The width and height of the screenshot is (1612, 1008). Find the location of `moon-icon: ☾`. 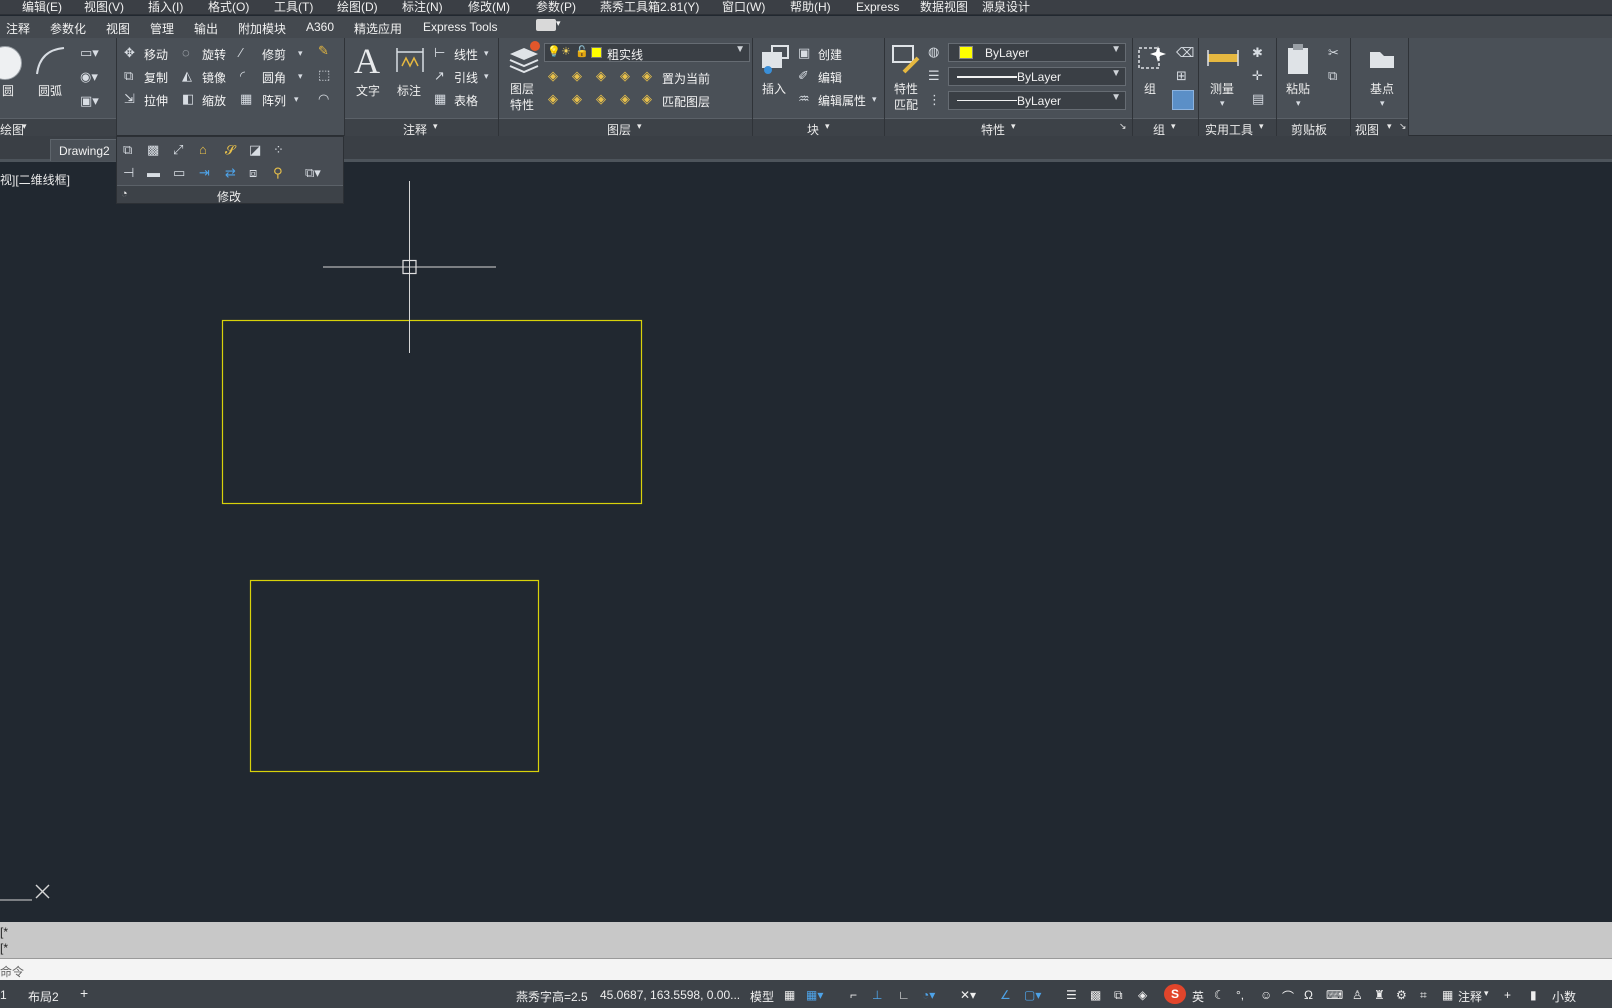

moon-icon: ☾ is located at coordinates (1219, 995).